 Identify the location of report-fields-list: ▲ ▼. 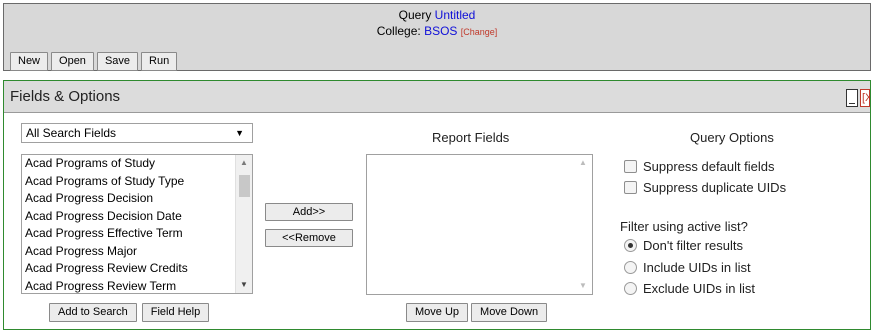
(479, 224).